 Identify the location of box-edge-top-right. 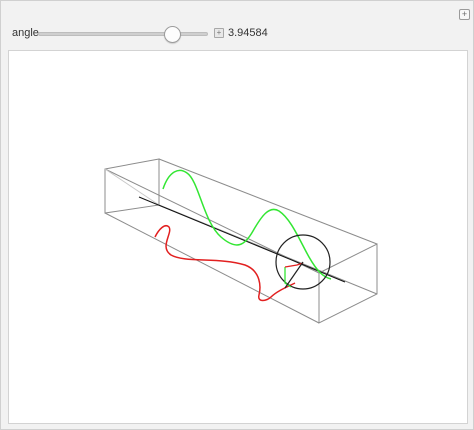
(268, 201).